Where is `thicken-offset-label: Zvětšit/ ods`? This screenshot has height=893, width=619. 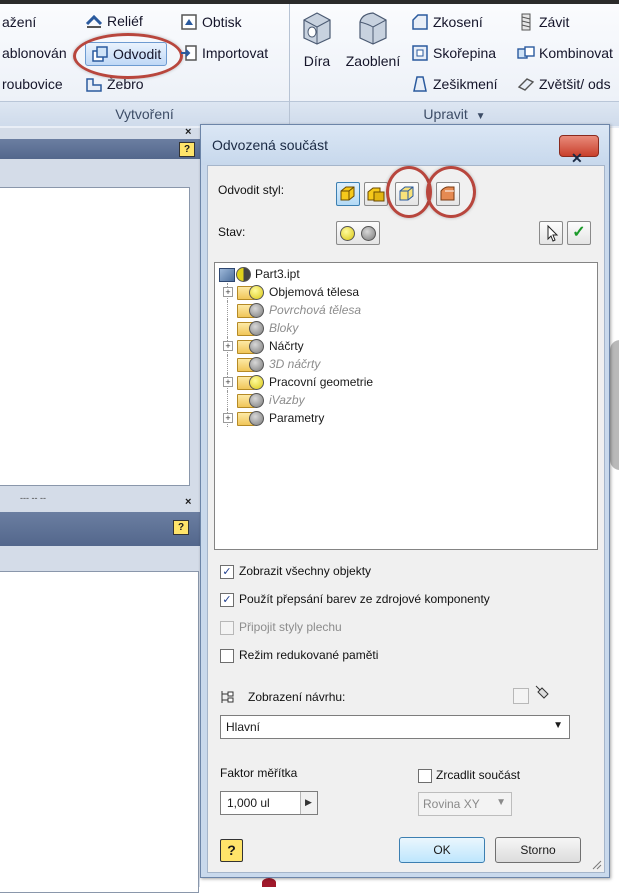 thicken-offset-label: Zvětšit/ ods is located at coordinates (575, 84).